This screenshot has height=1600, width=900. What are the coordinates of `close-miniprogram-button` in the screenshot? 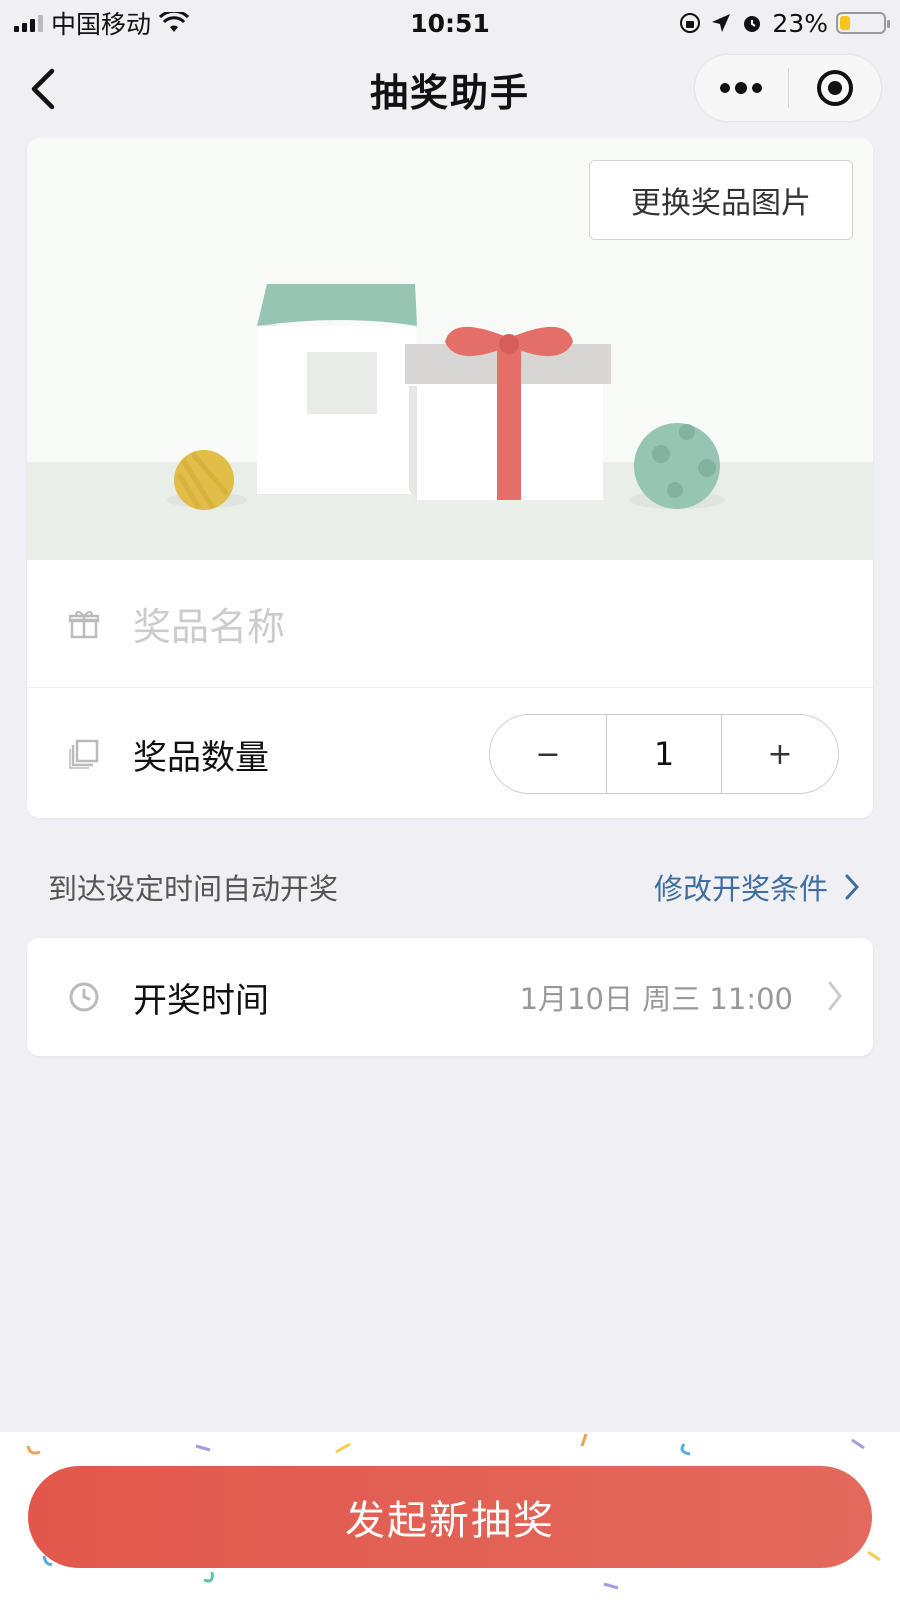 It's located at (835, 88).